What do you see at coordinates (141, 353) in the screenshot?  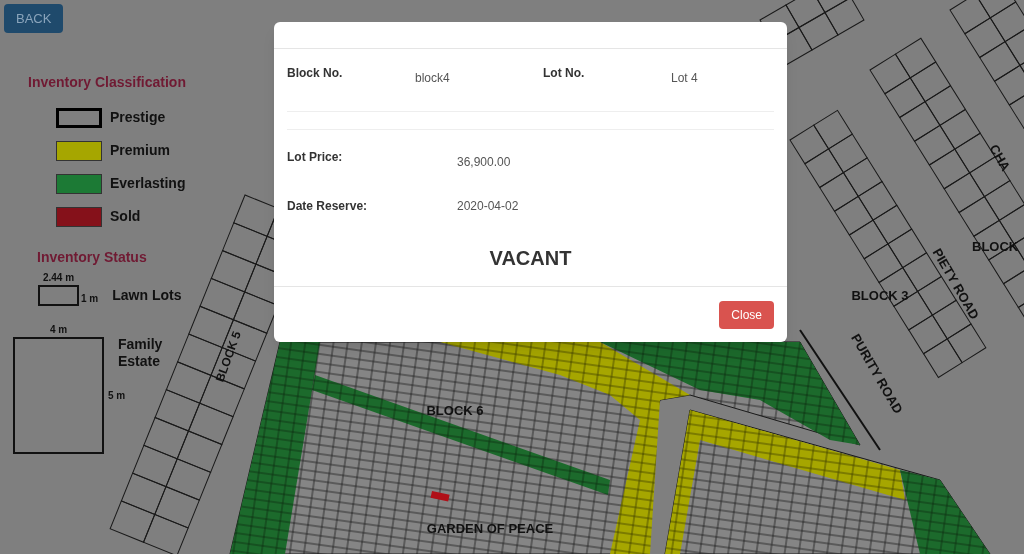 I see `legend-label: Family Estate` at bounding box center [141, 353].